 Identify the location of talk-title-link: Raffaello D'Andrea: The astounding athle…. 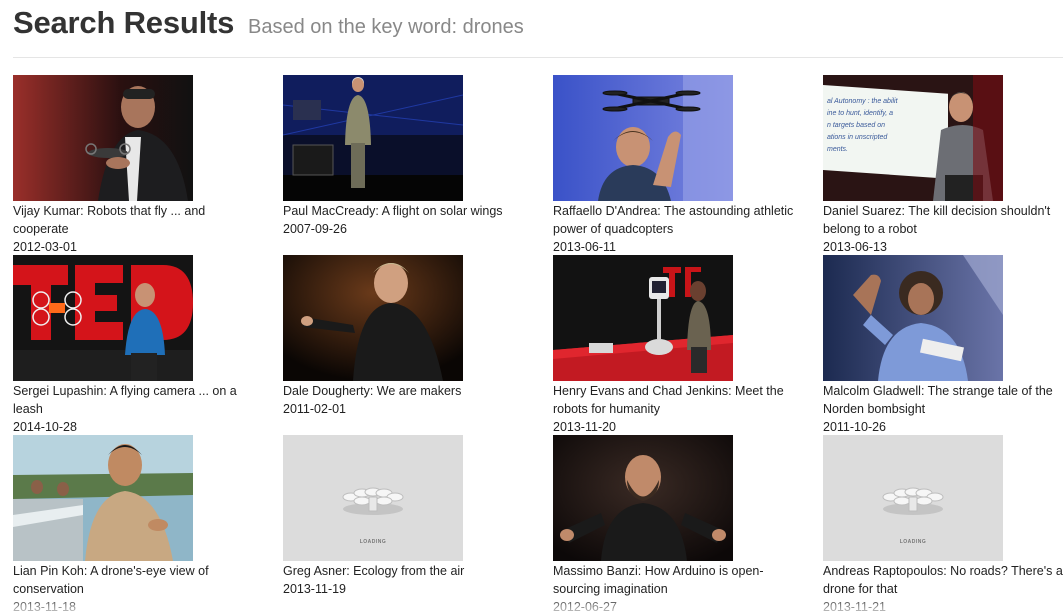
(678, 220).